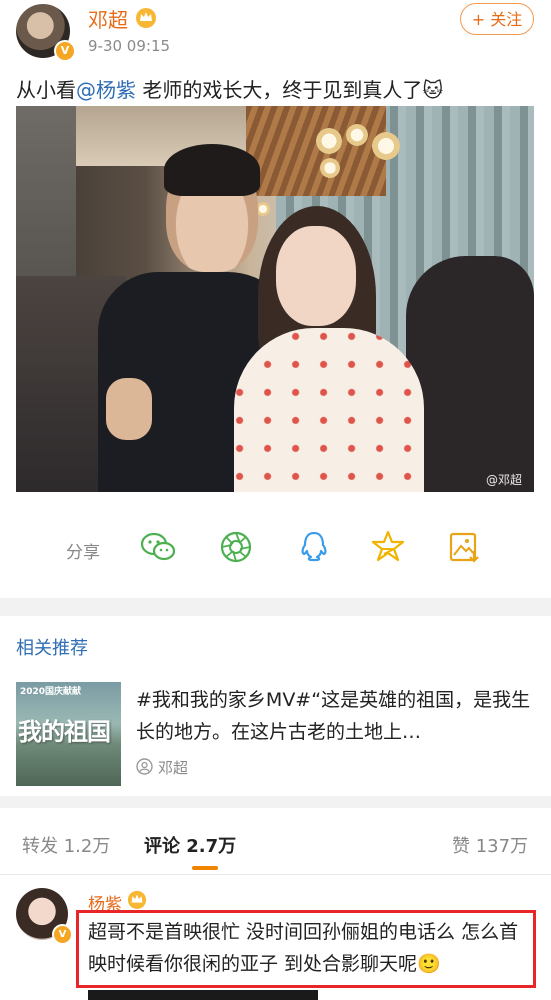  Describe the element at coordinates (205, 868) in the screenshot. I see `active-tab-indicator` at that location.